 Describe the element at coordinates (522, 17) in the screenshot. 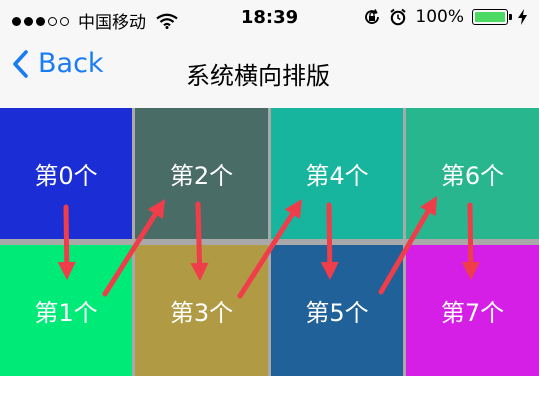

I see `charging-bolt-icon` at that location.